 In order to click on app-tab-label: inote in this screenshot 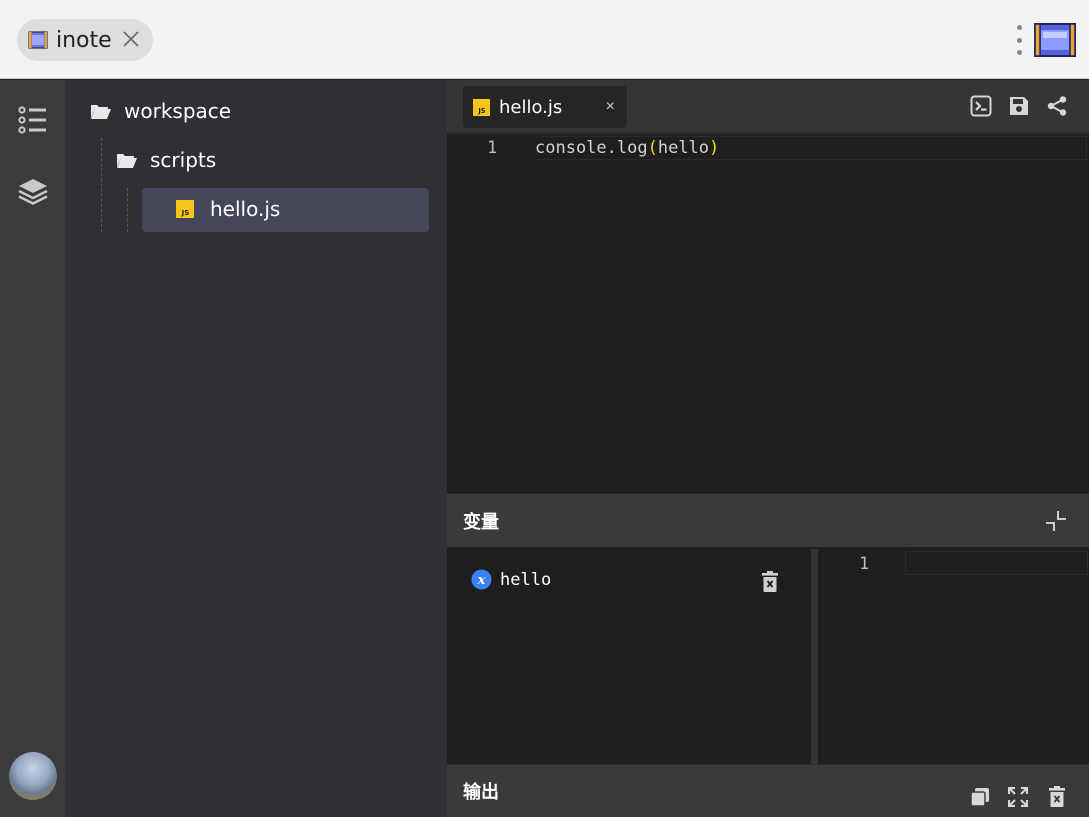, I will do `click(84, 40)`.